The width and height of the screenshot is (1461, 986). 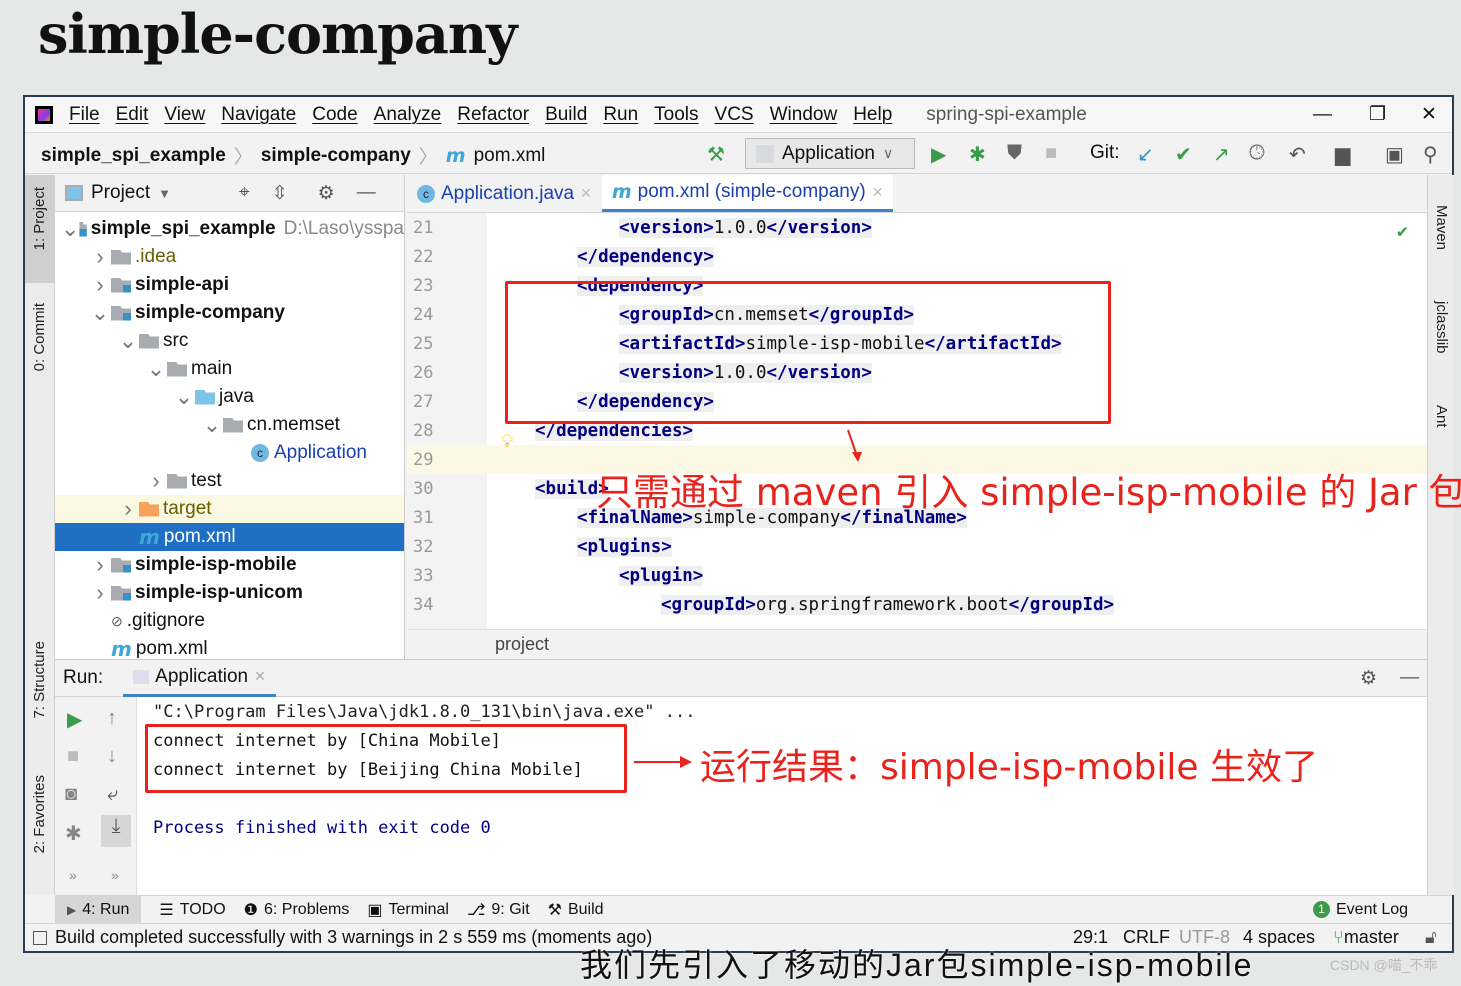 I want to click on menu-refactor: Refactor, so click(x=493, y=115).